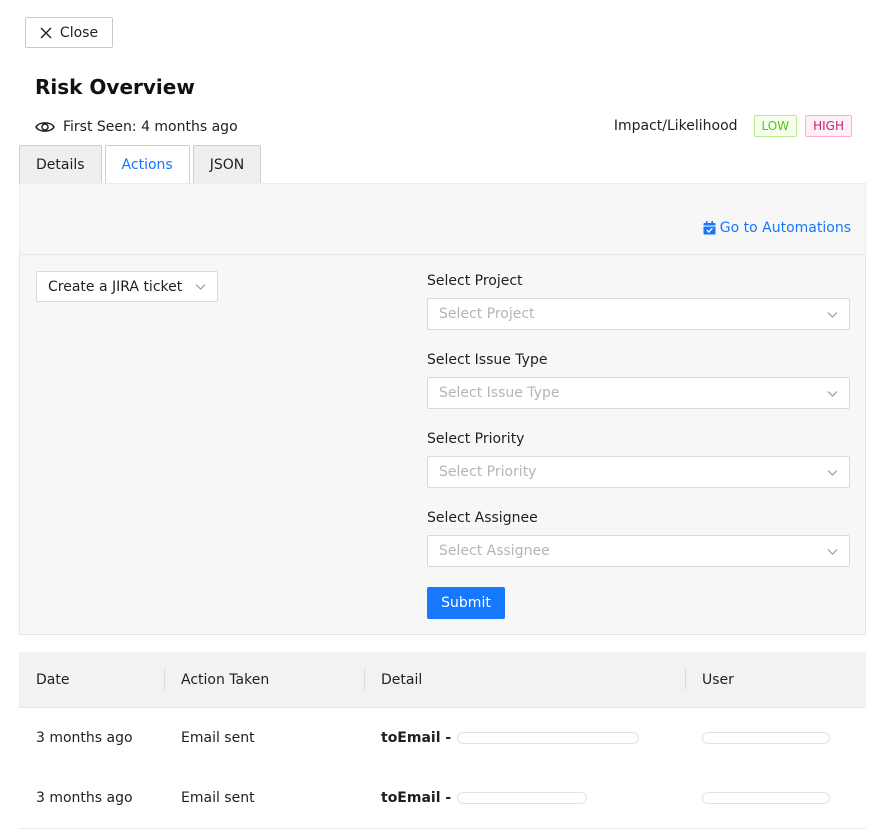  I want to click on tab-actions: Actions, so click(147, 164).